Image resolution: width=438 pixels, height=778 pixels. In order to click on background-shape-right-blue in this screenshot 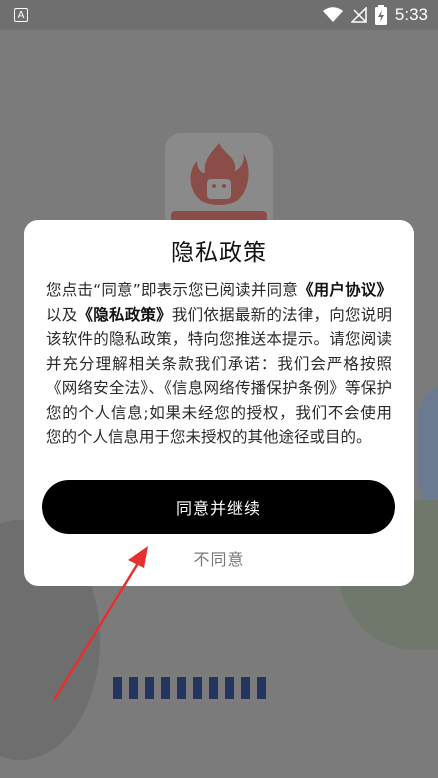, I will do `click(428, 450)`.